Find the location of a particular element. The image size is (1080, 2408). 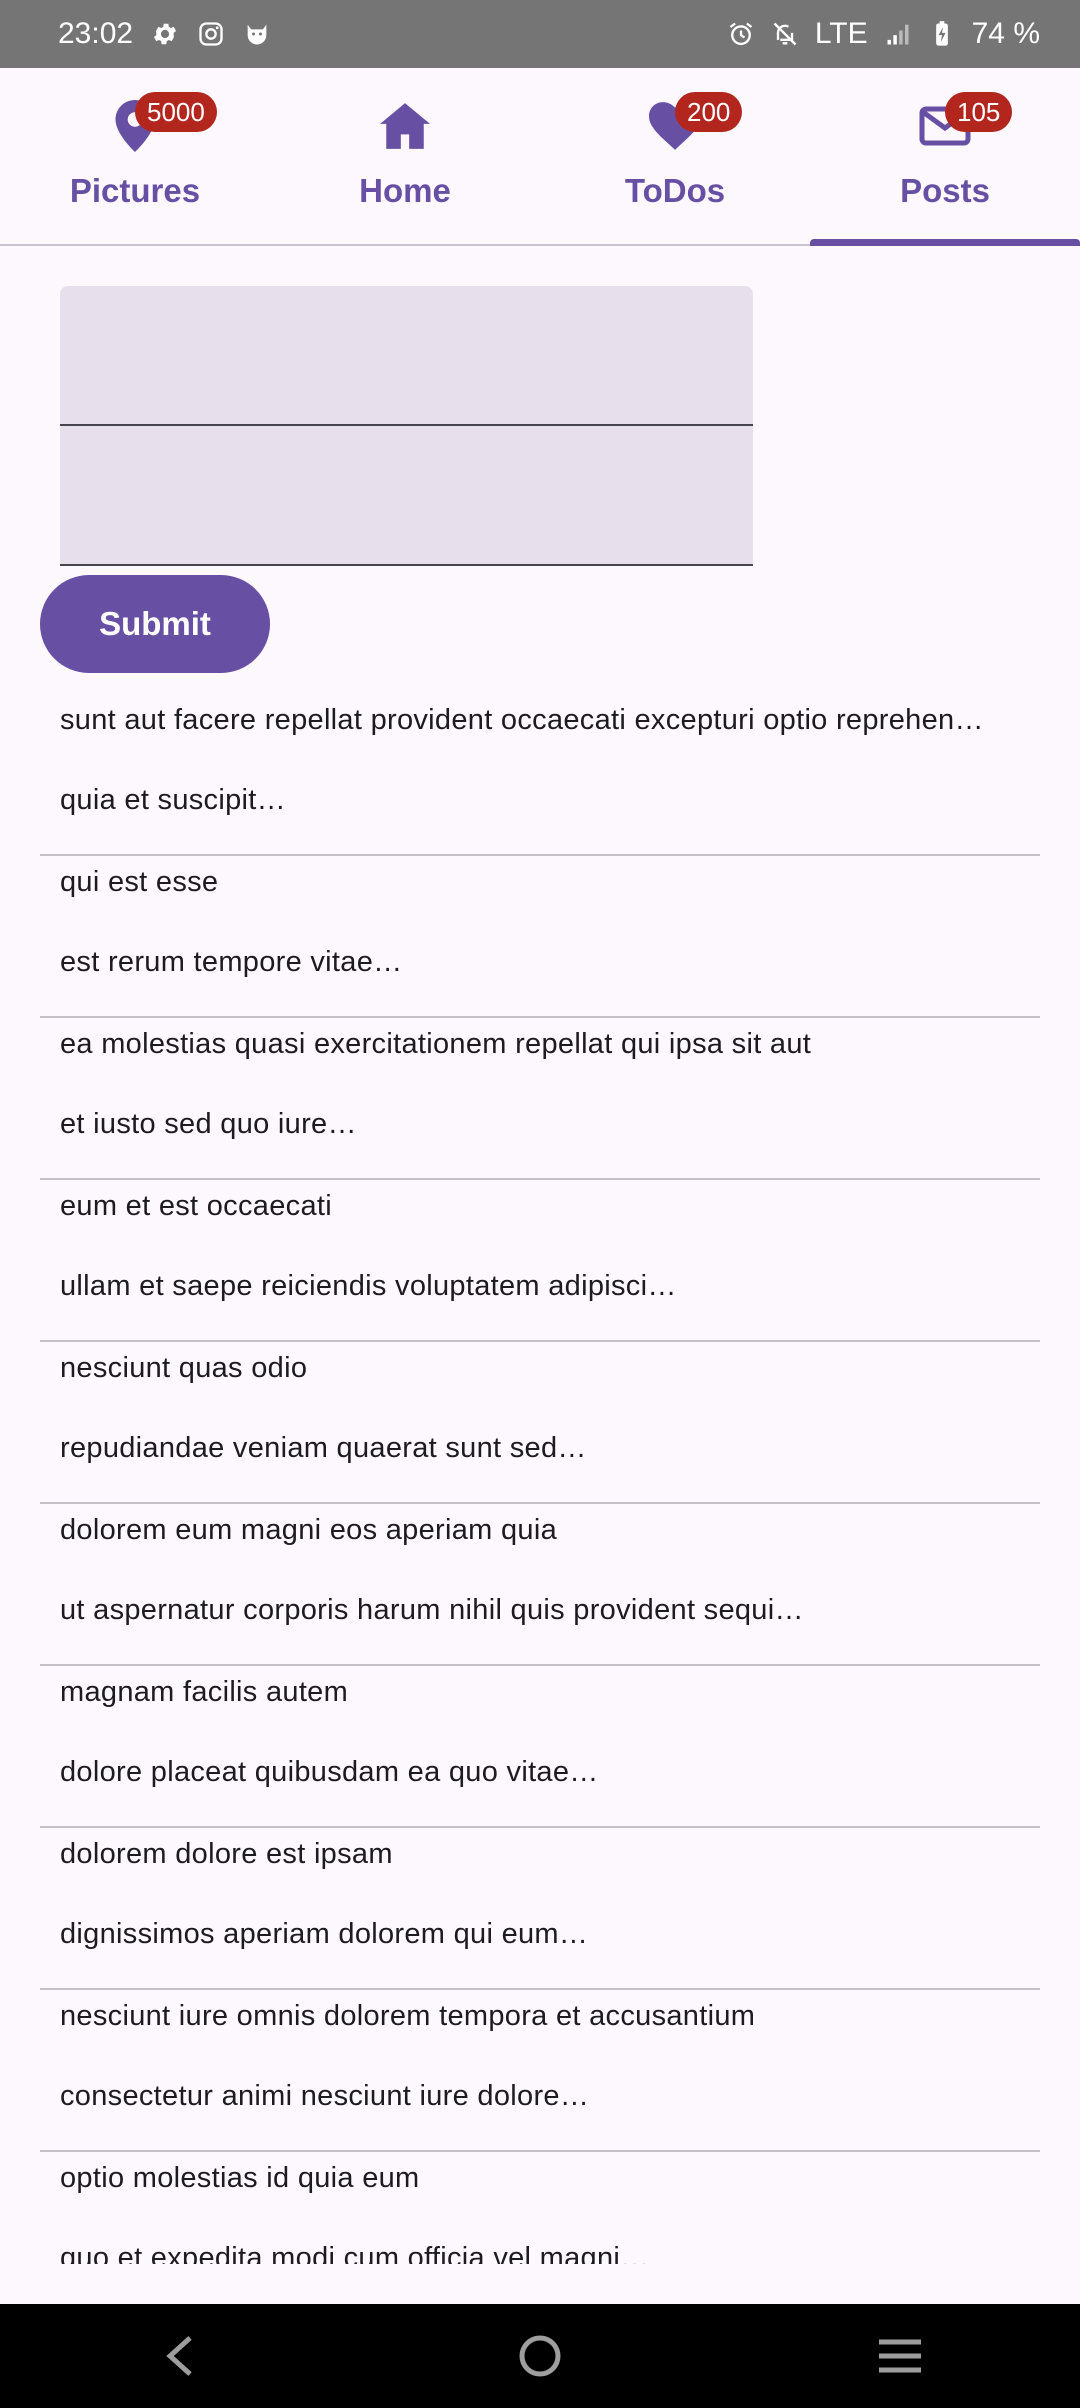

tab-label-pictures: Pictures is located at coordinates (135, 190).